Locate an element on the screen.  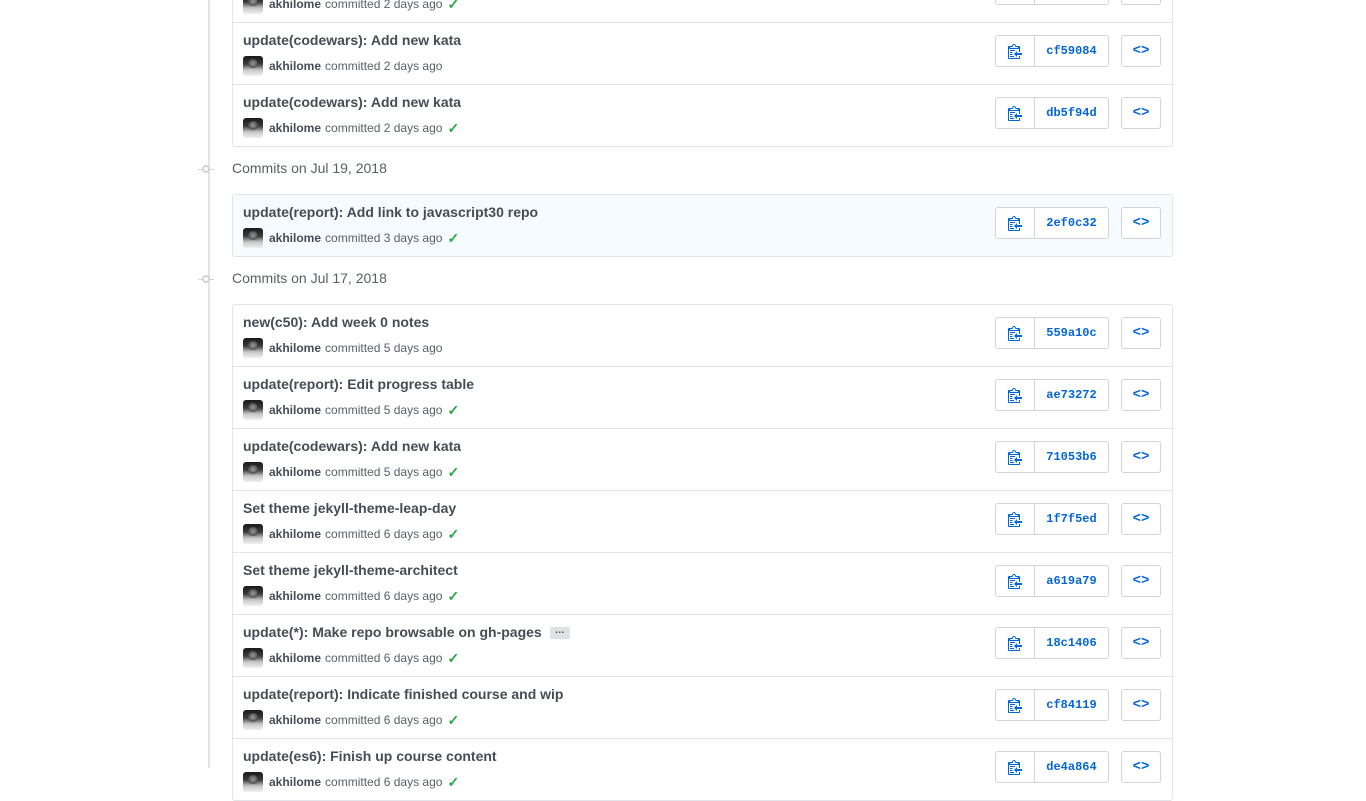
timeline-node-icon is located at coordinates (206, 169).